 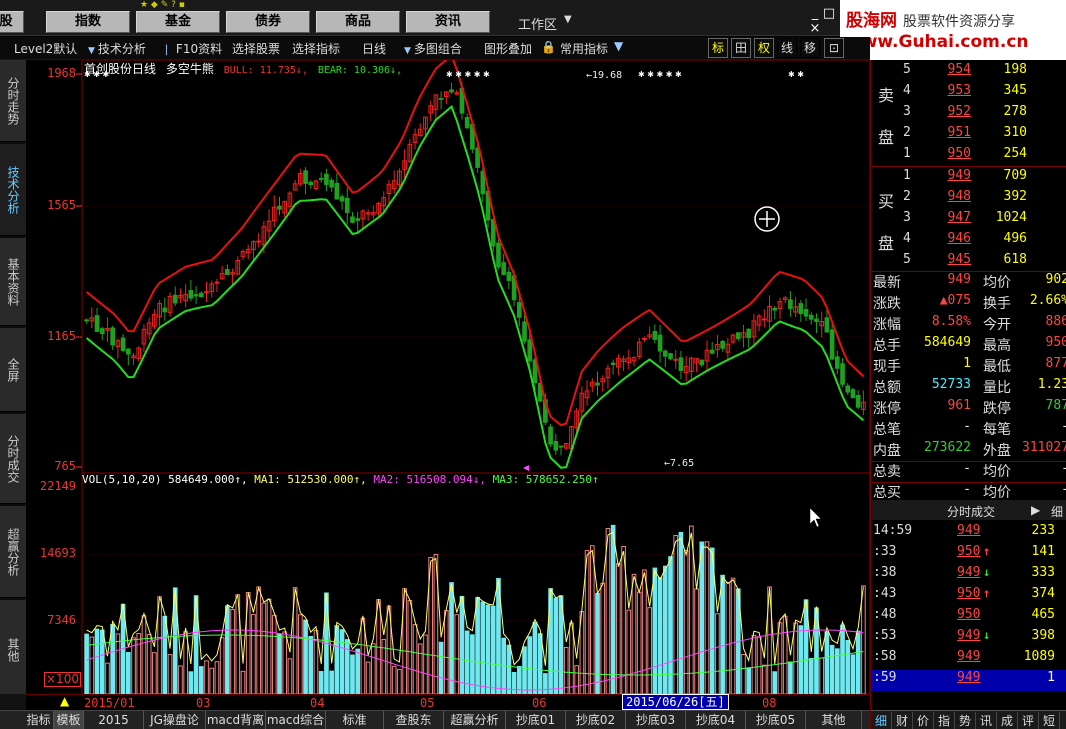 What do you see at coordinates (596, 720) in the screenshot?
I see `tab-bottom02: 抄底02` at bounding box center [596, 720].